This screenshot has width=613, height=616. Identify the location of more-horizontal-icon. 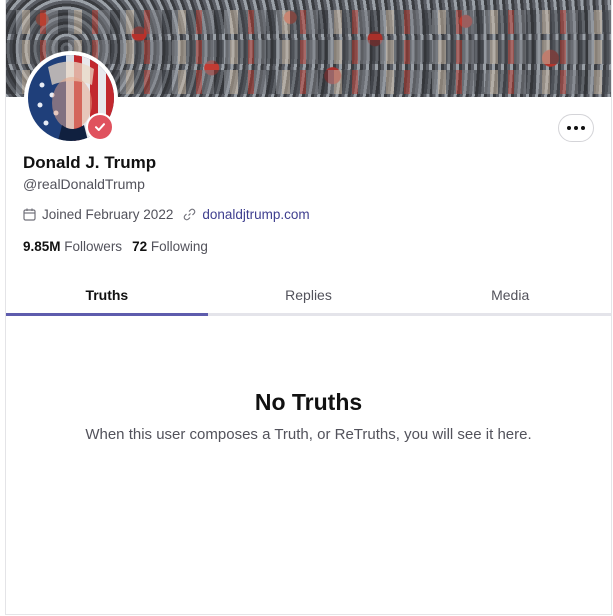
(569, 128).